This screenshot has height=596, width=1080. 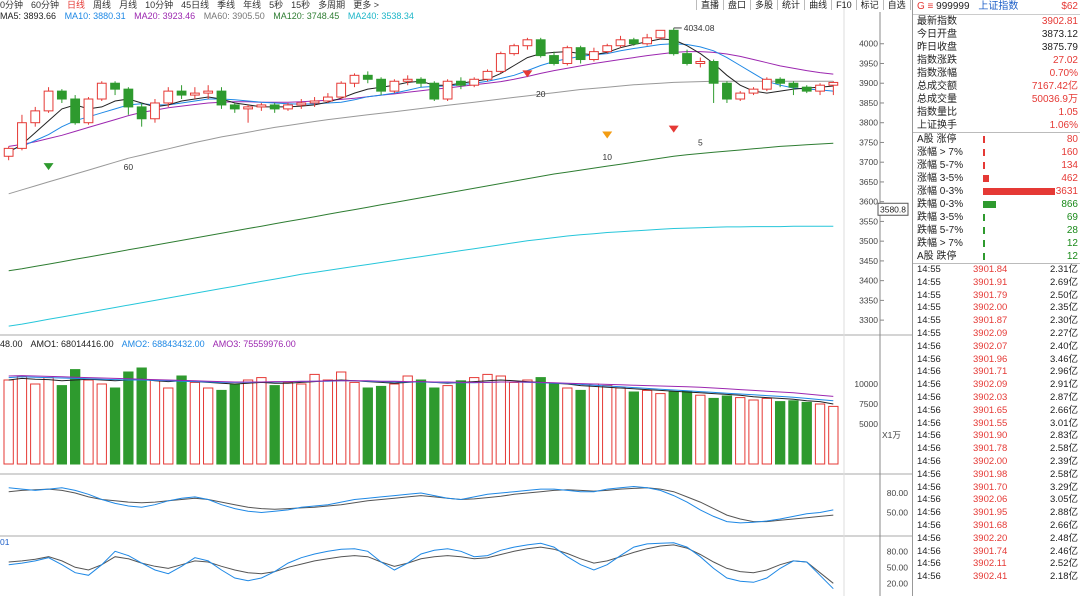 I want to click on tick-row-7: 14:56 3901.96 3.46亿, so click(x=996, y=360).